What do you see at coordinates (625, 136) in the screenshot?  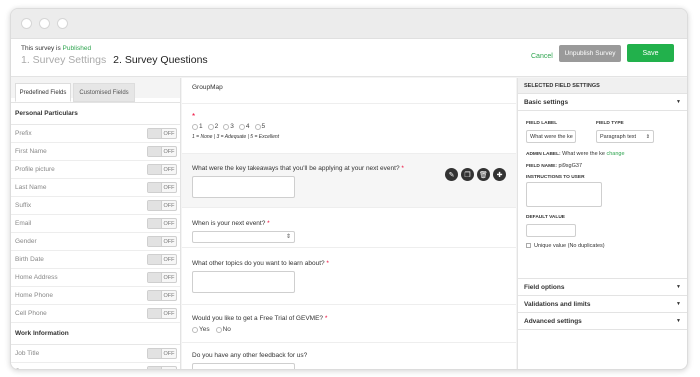 I see `field-type-select: Paragraph text ⇕` at bounding box center [625, 136].